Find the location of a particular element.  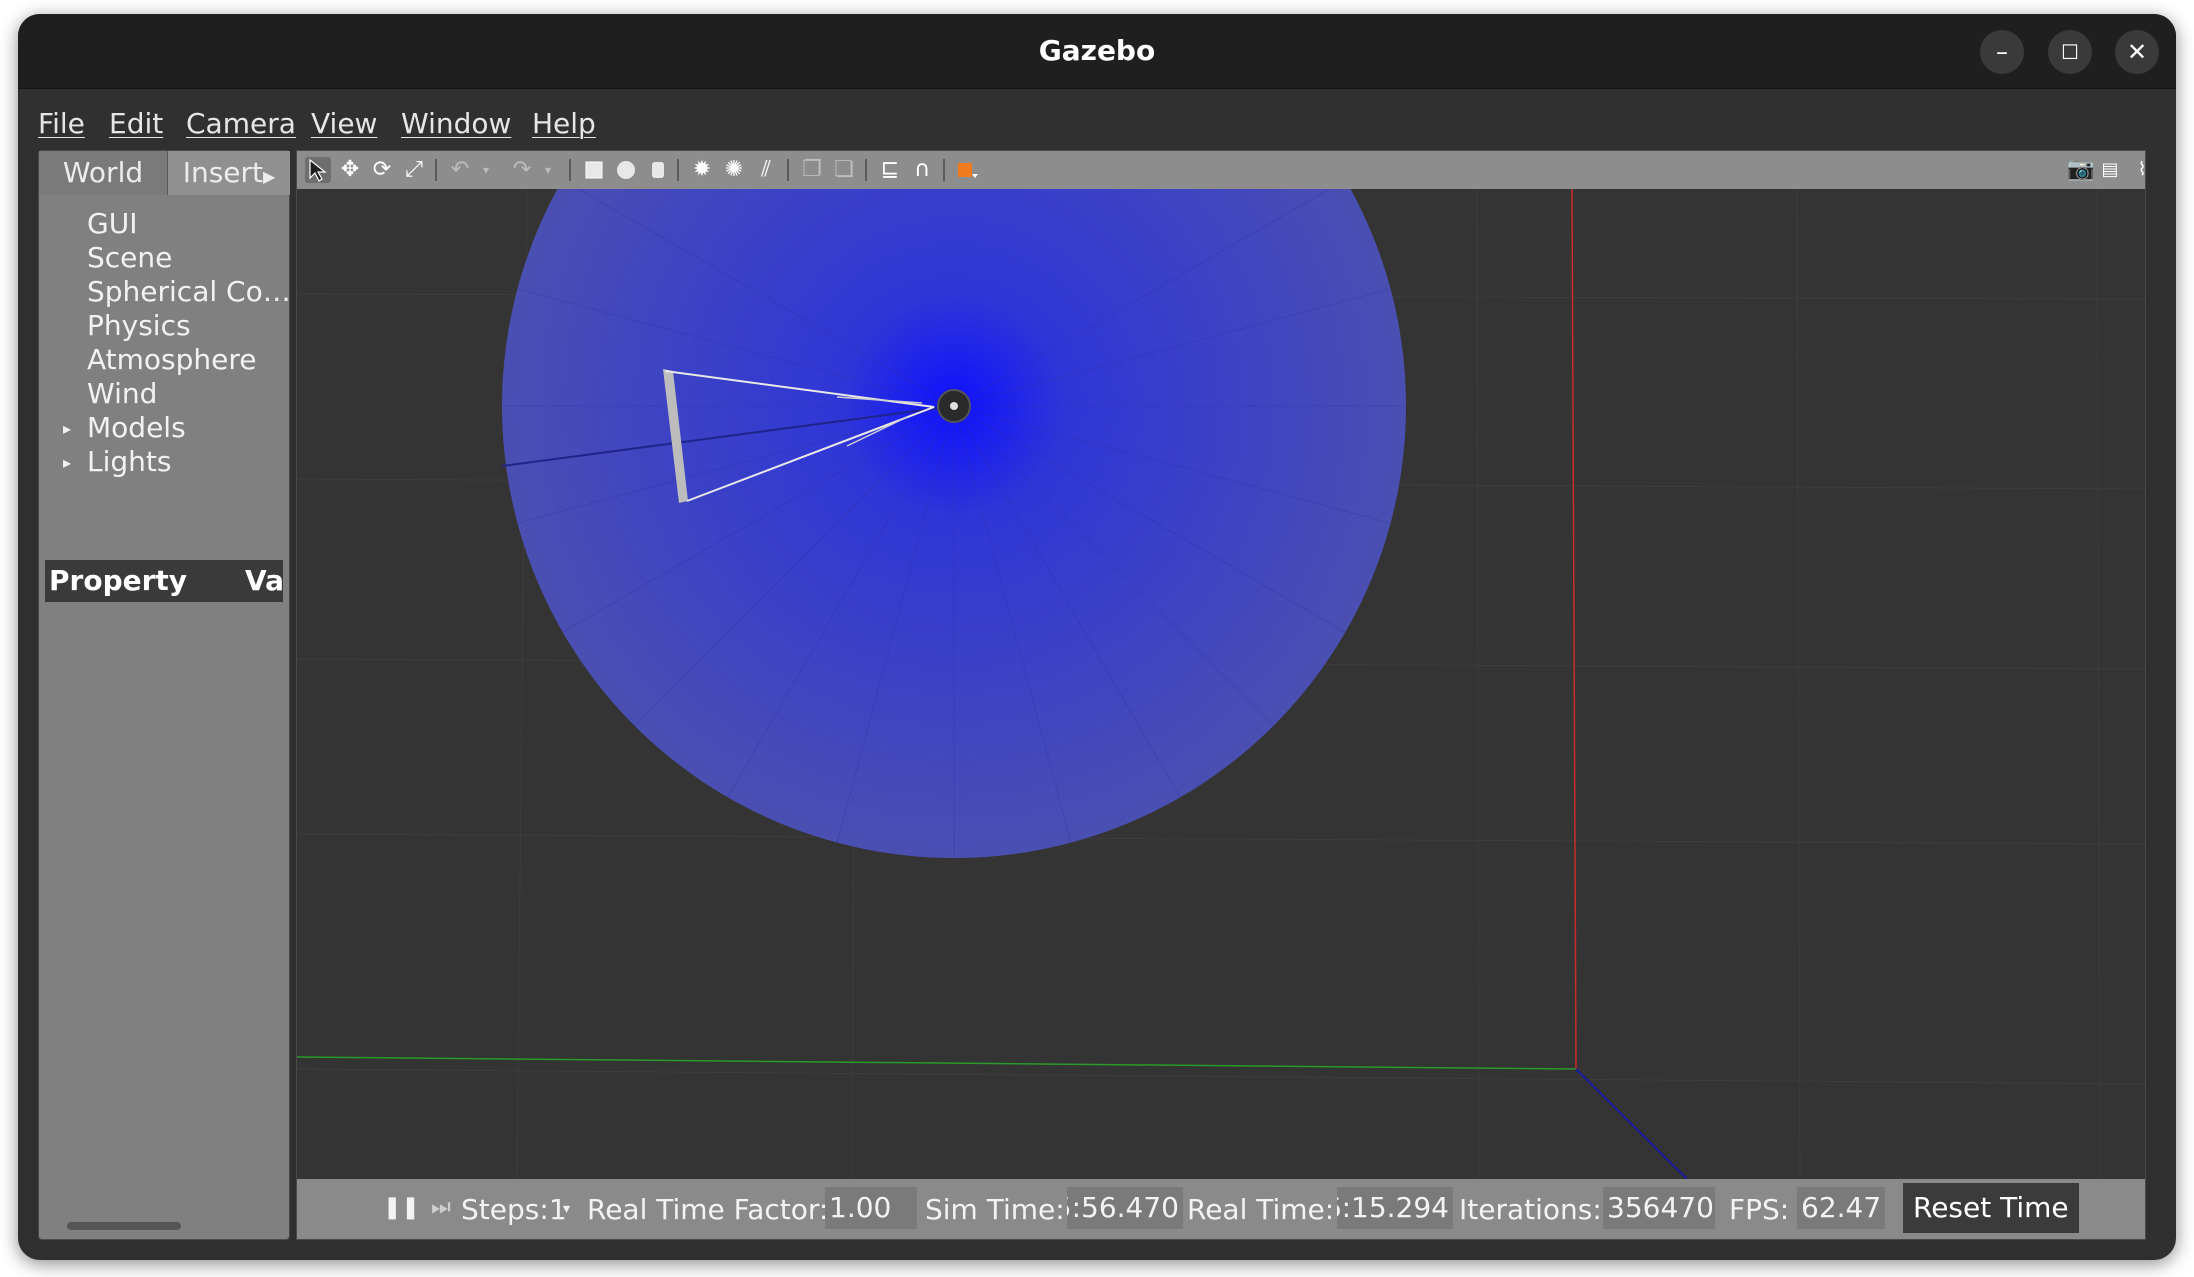

log-icon: ▤ is located at coordinates (2110, 170).